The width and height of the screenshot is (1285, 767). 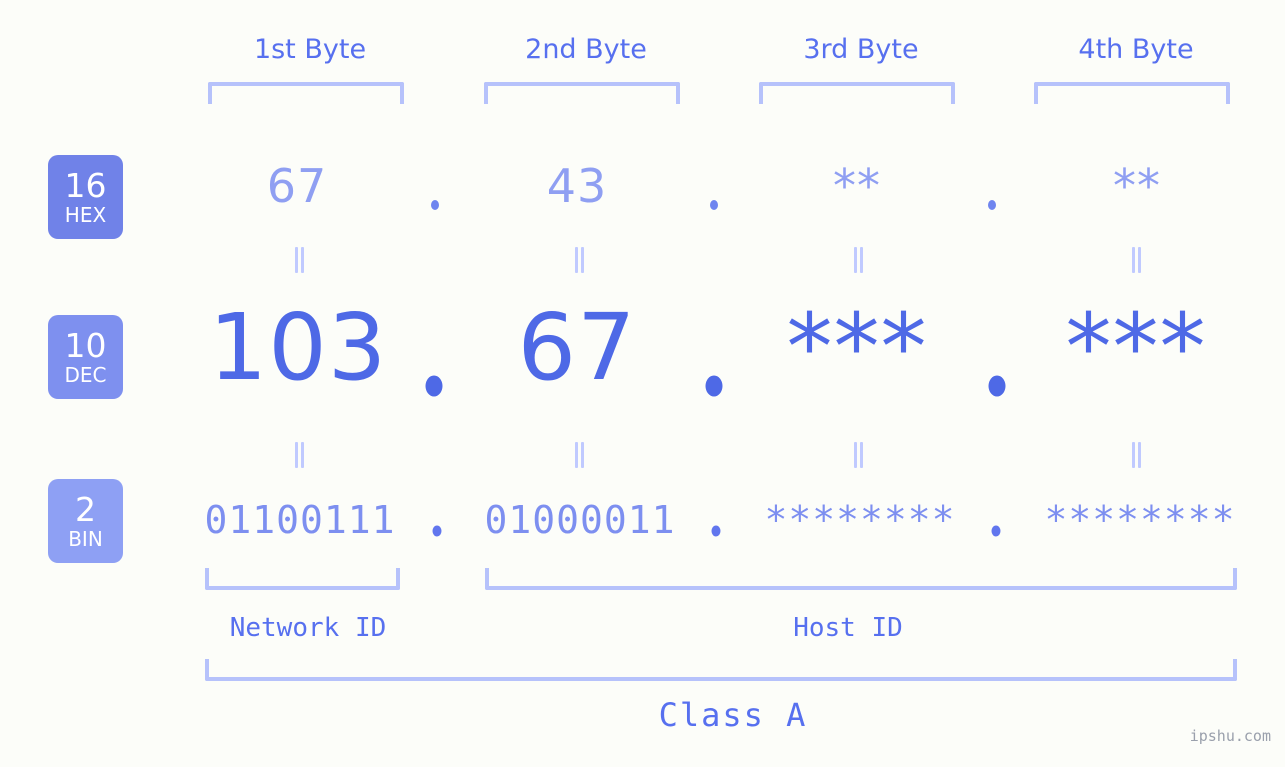 What do you see at coordinates (85, 345) in the screenshot?
I see `base-badge-dec-number: 10` at bounding box center [85, 345].